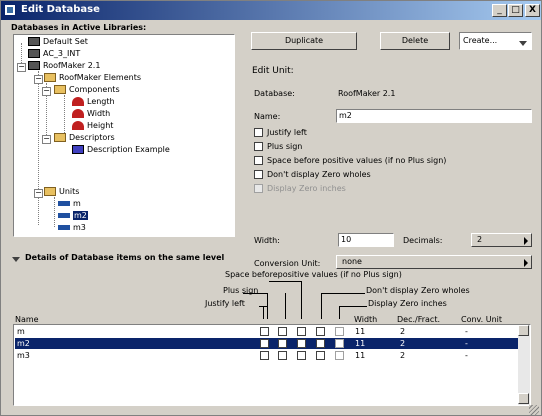 Image resolution: width=542 pixels, height=416 pixels. What do you see at coordinates (92, 127) in the screenshot?
I see `tree-node-height: Height` at bounding box center [92, 127].